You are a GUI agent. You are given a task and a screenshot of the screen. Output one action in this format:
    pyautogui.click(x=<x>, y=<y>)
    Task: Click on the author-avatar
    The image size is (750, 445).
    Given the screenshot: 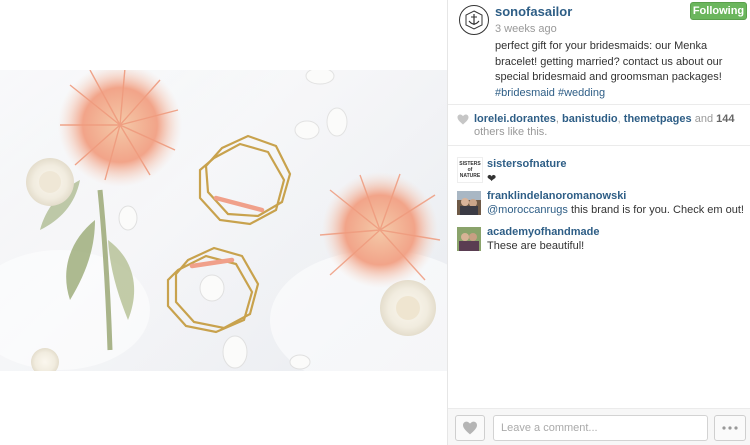 What is the action you would take?
    pyautogui.click(x=474, y=20)
    